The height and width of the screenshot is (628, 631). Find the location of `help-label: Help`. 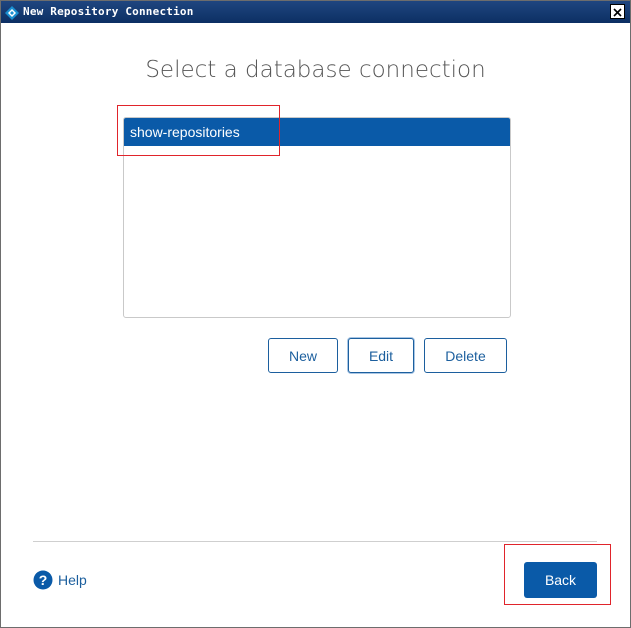

help-label: Help is located at coordinates (72, 580).